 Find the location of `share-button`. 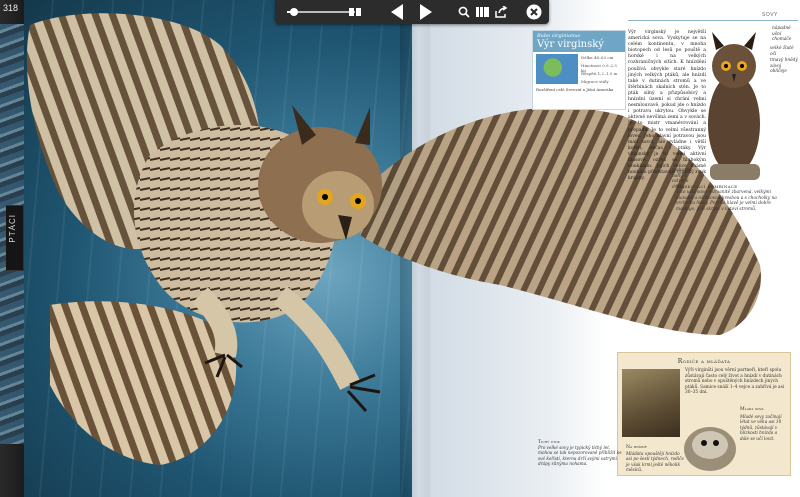

share-button is located at coordinates (501, 12).